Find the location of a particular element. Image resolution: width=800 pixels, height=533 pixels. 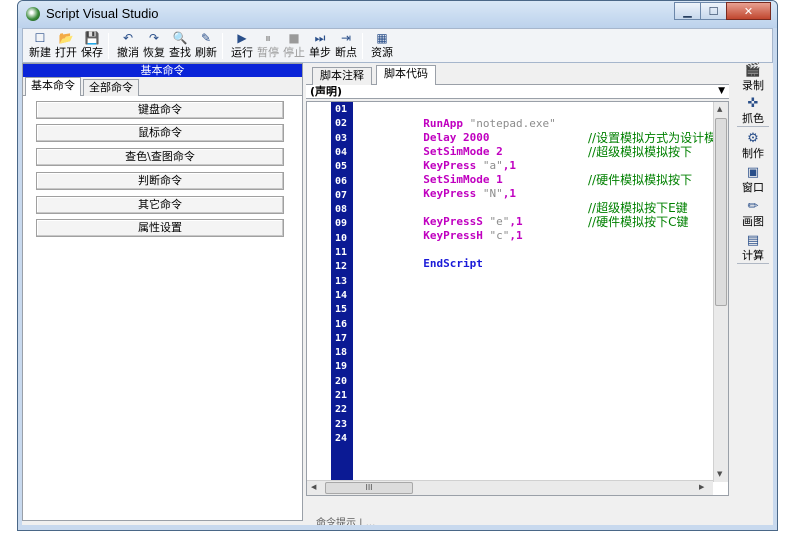

draw-label: 画图 is located at coordinates (753, 221).